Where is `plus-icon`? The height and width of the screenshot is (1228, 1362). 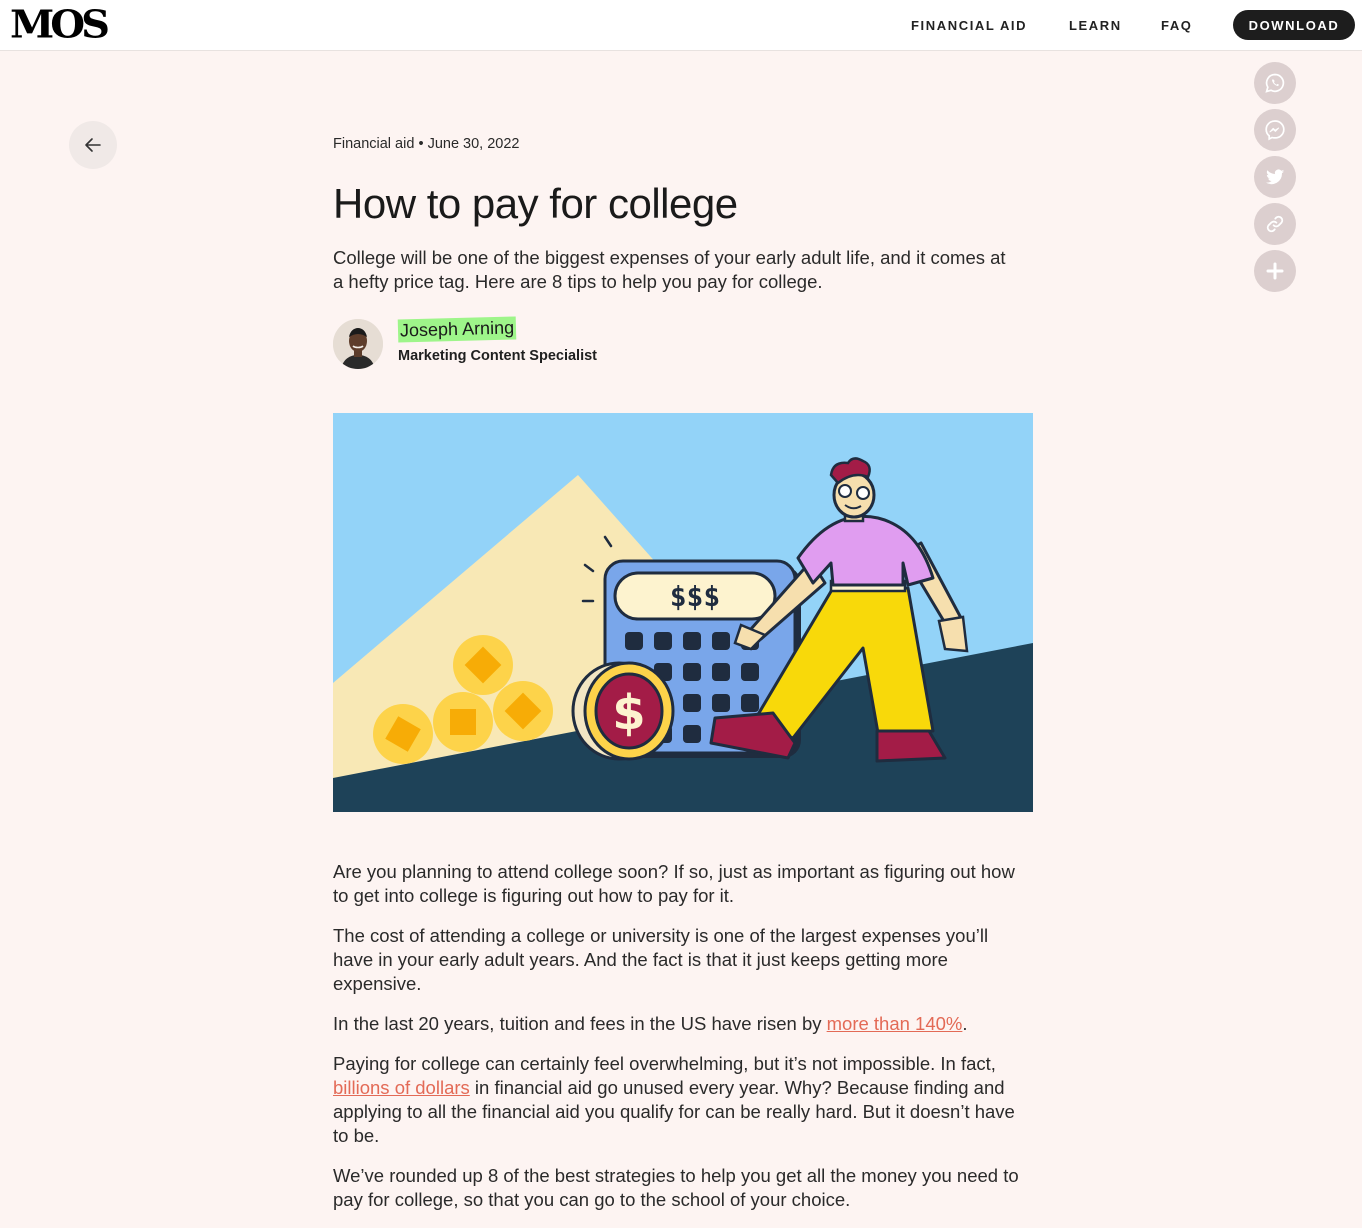
plus-icon is located at coordinates (1275, 271).